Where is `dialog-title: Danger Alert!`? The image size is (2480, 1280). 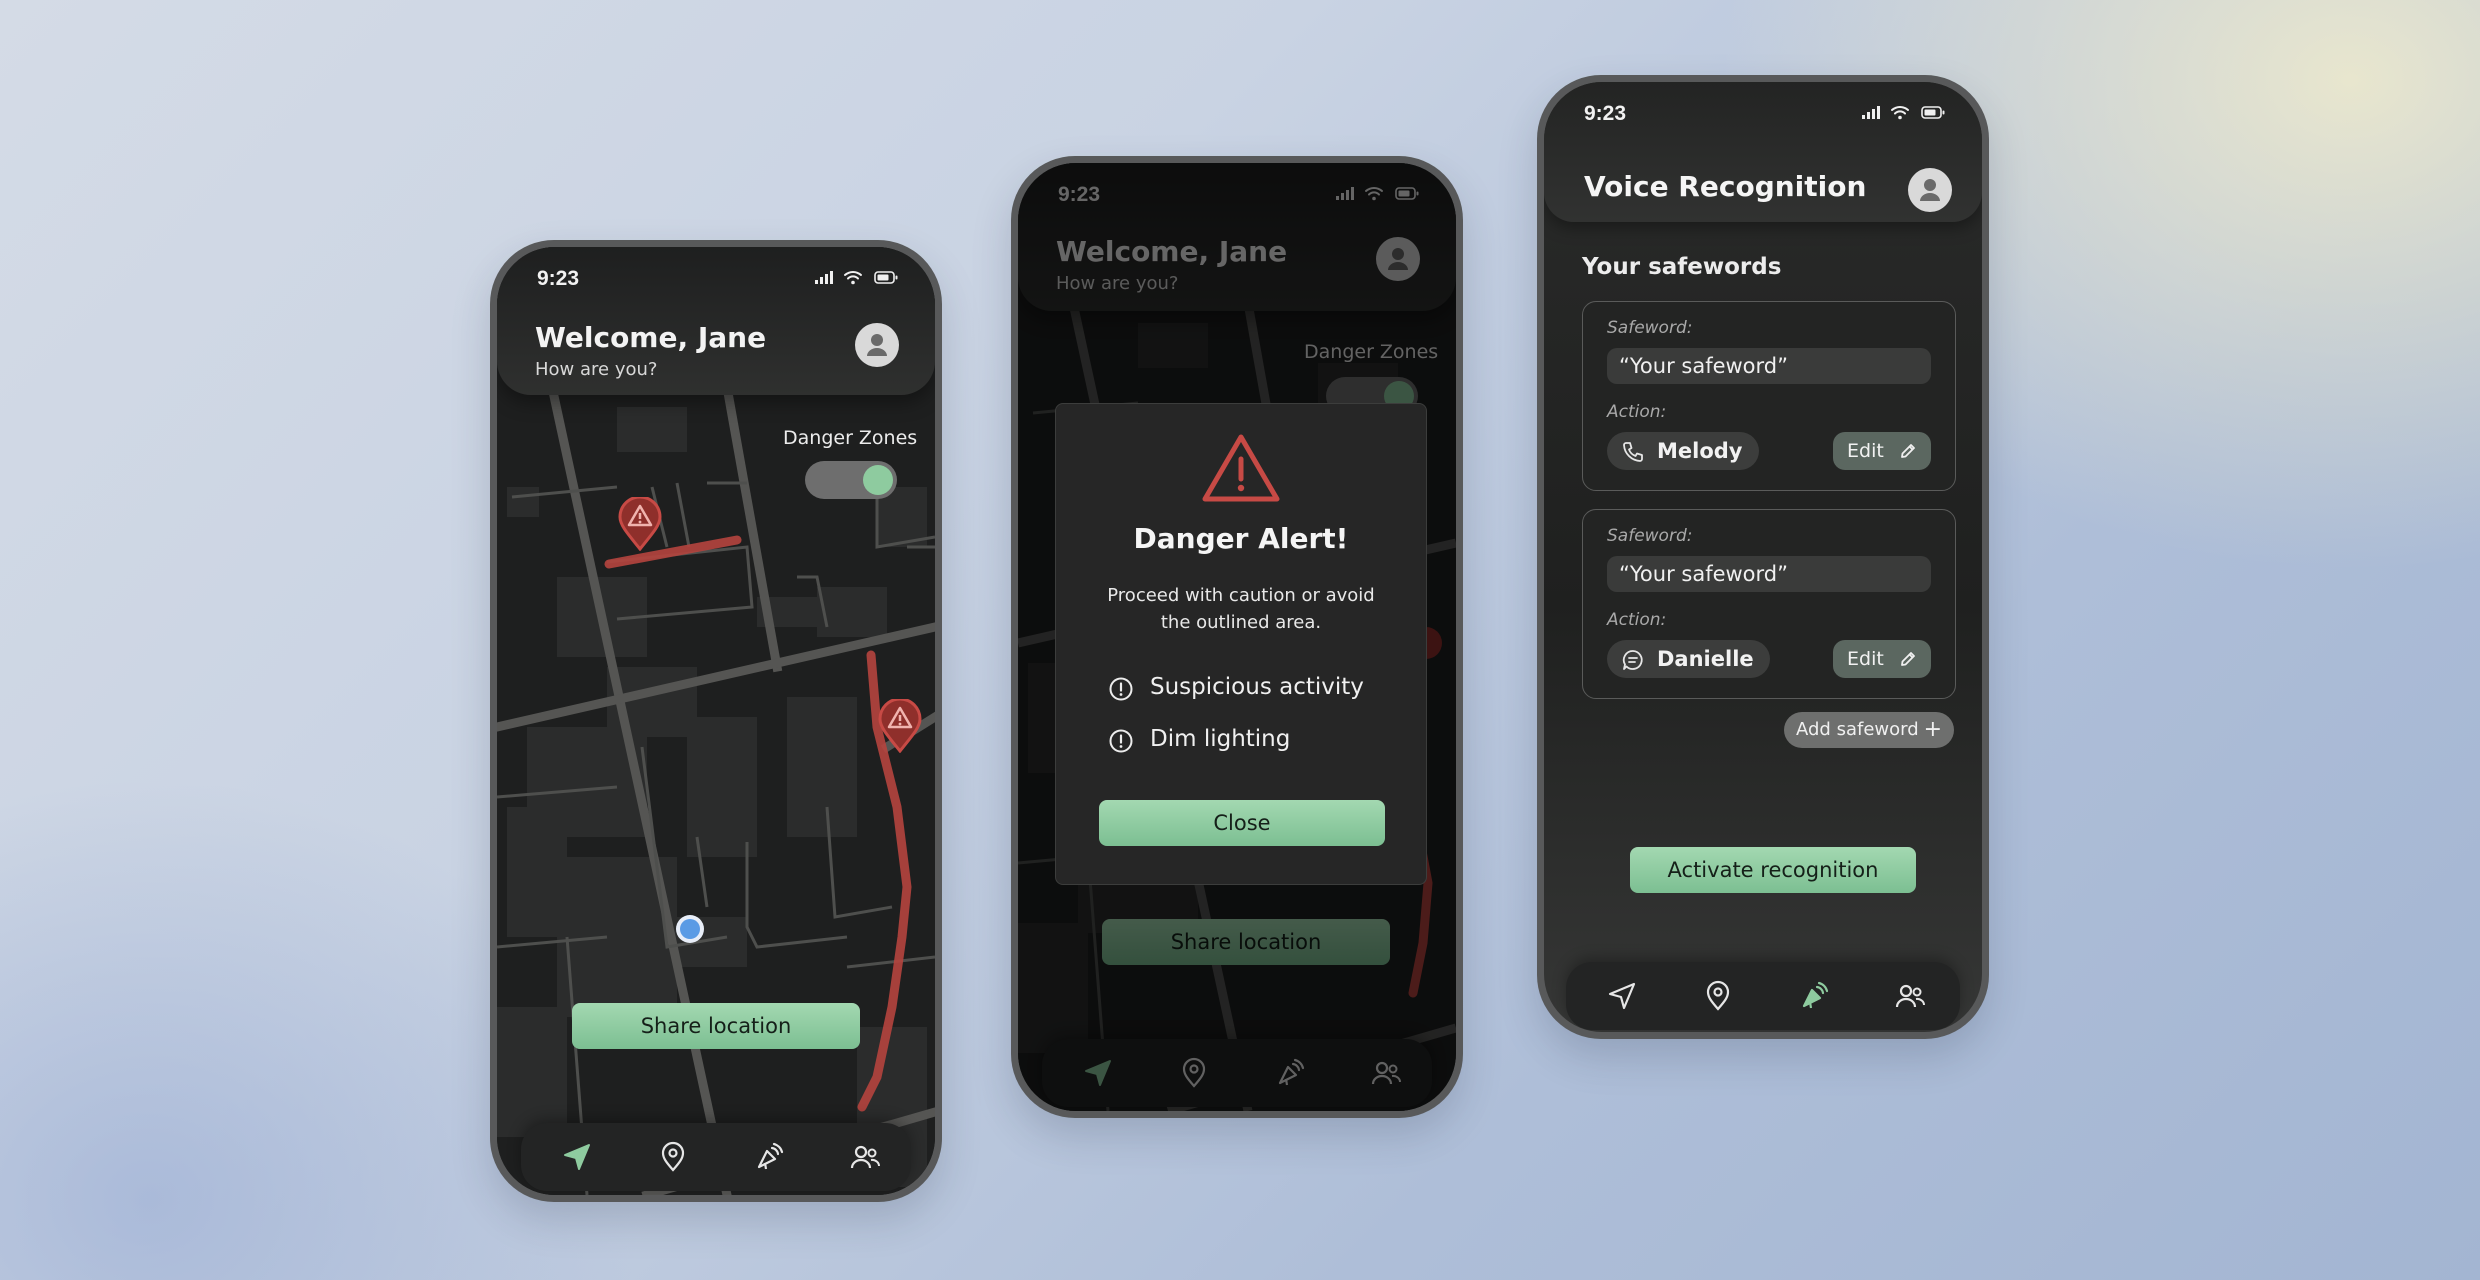 dialog-title: Danger Alert! is located at coordinates (1241, 538).